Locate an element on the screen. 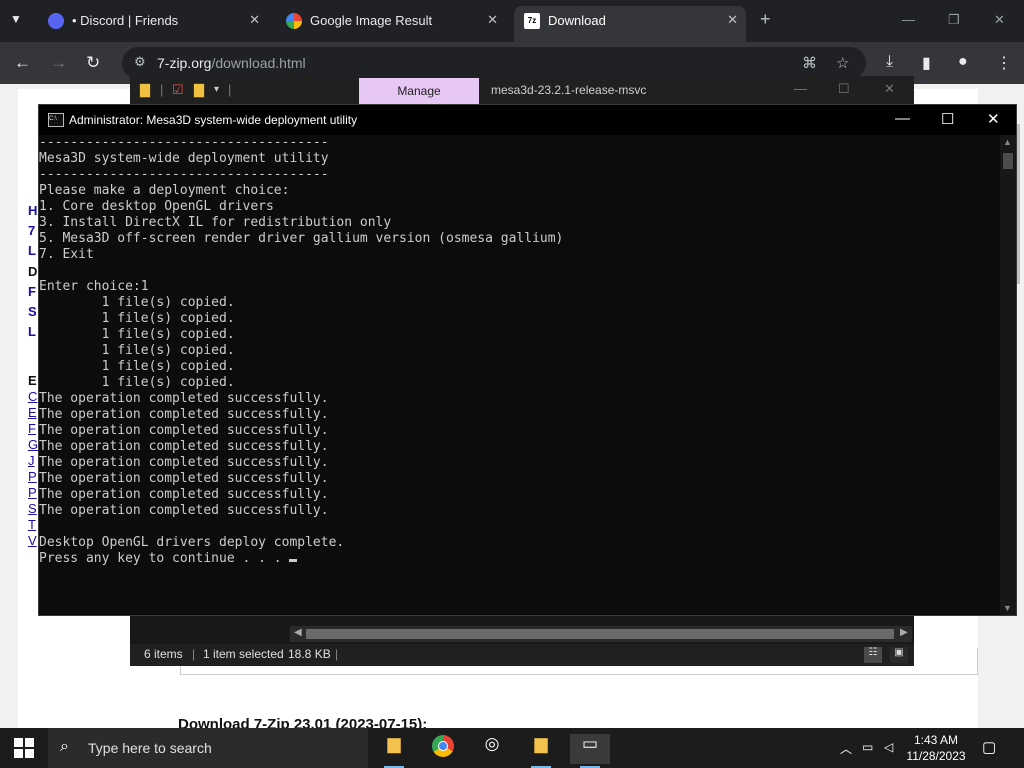 This screenshot has height=768, width=1024. details-view-icon: ☷ is located at coordinates (873, 655).